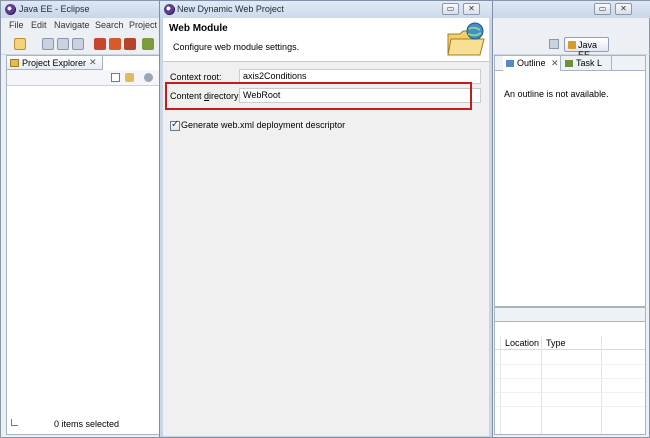 The image size is (650, 438). I want to click on eclipse-window-title: Java EE - Eclipse, so click(54, 9).